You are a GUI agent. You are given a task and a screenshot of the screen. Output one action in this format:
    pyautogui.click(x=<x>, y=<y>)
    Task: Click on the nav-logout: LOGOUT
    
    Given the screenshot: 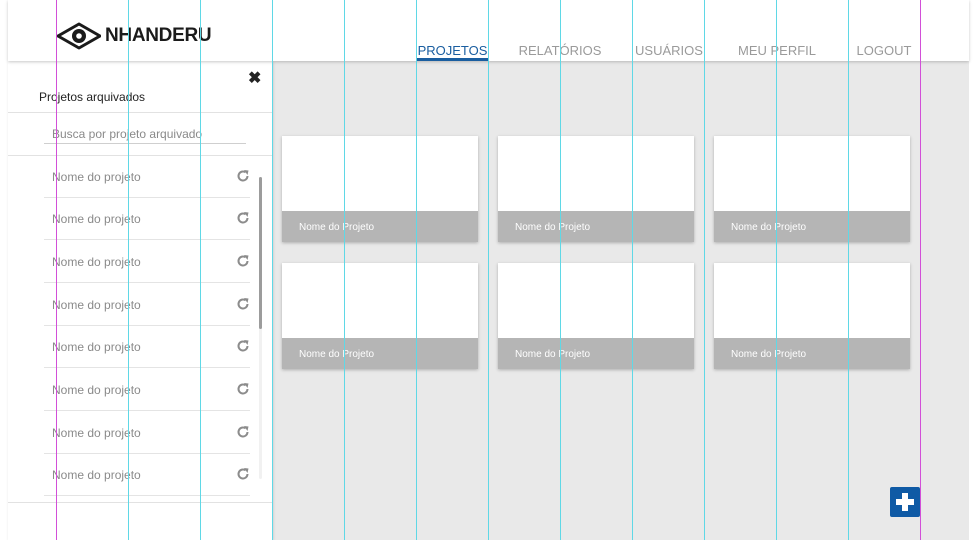 What is the action you would take?
    pyautogui.click(x=884, y=50)
    